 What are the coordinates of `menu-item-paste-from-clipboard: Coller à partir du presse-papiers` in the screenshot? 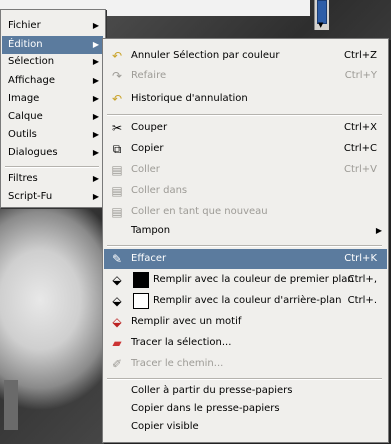 It's located at (245, 391).